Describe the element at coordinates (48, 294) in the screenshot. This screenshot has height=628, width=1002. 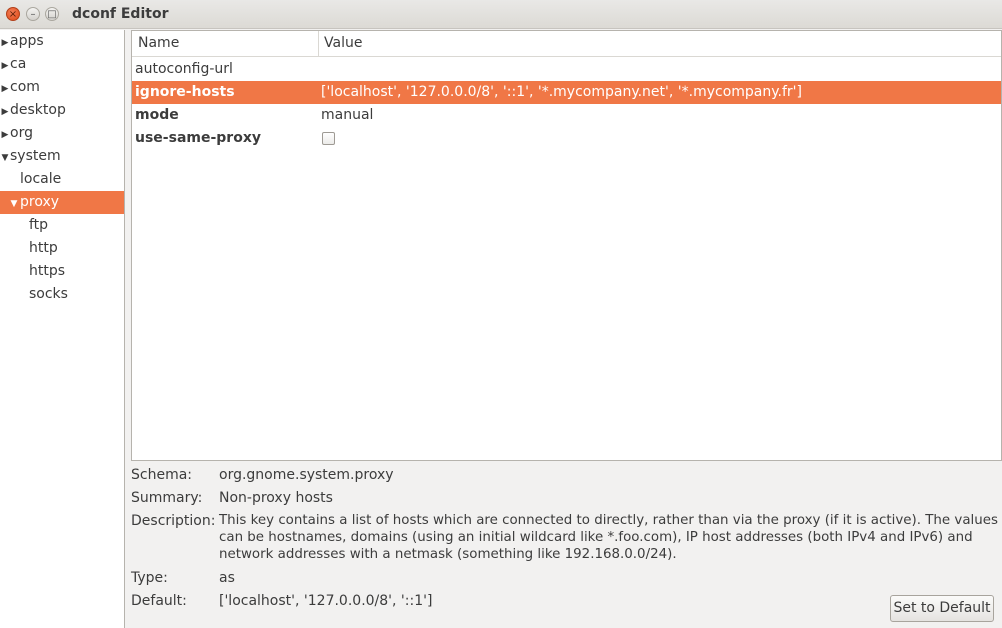
I see `tree-item-label: socks` at that location.